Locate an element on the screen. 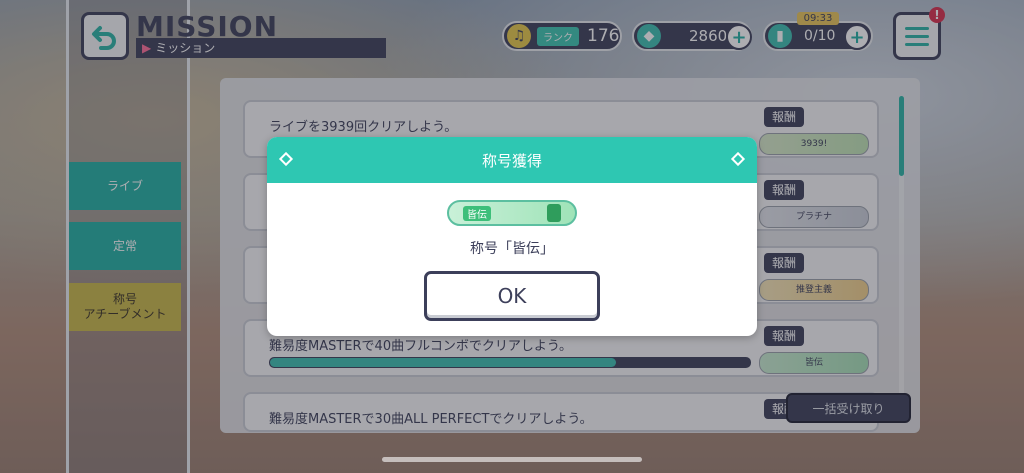 The width and height of the screenshot is (1024, 473). dialog-title: 称号獲得 is located at coordinates (511, 160).